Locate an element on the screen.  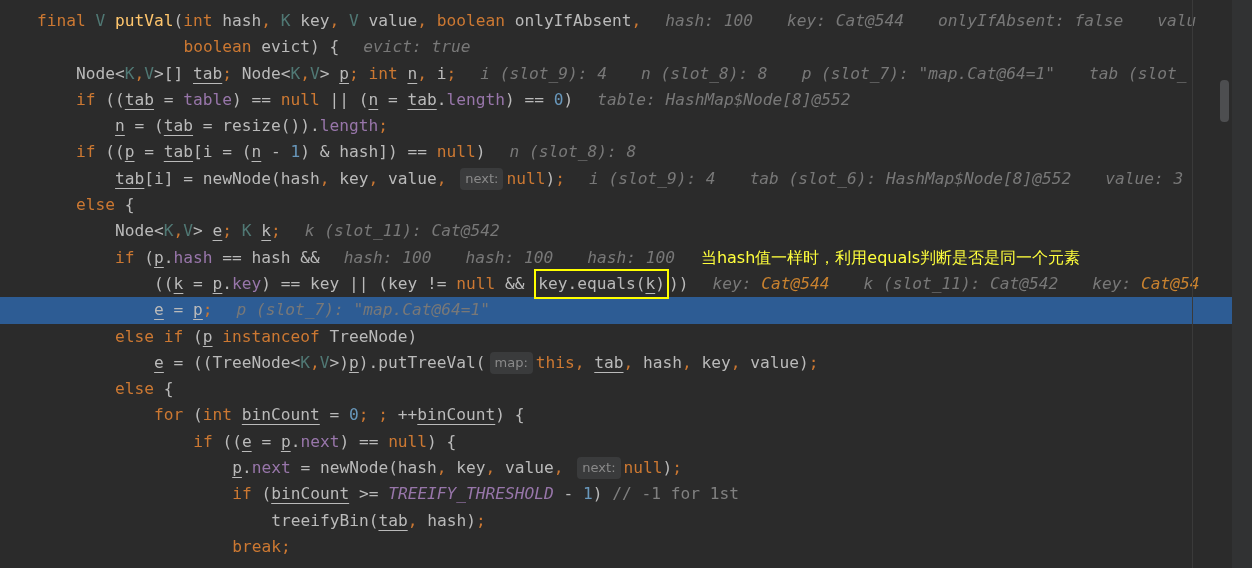
variable-name: binCount is located at coordinates (310, 494).